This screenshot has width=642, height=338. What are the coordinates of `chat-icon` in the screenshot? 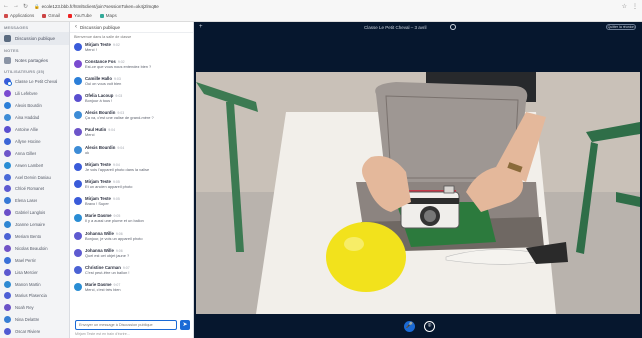 It's located at (7, 38).